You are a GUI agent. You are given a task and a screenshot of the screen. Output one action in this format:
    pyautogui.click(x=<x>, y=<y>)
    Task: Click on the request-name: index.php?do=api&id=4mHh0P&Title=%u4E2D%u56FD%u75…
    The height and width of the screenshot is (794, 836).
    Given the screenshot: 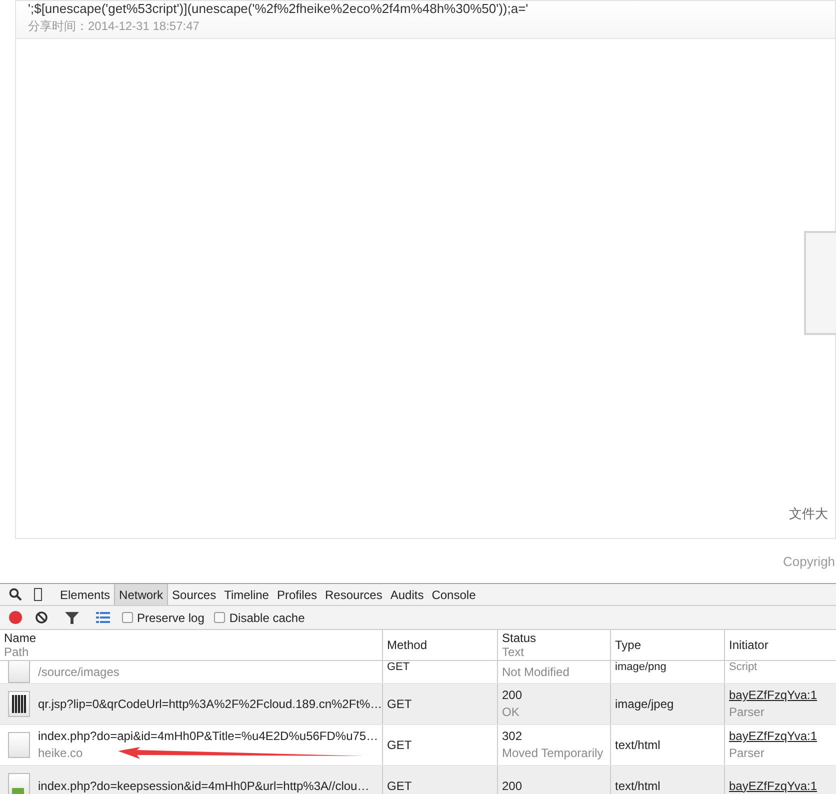 What is the action you would take?
    pyautogui.click(x=208, y=736)
    